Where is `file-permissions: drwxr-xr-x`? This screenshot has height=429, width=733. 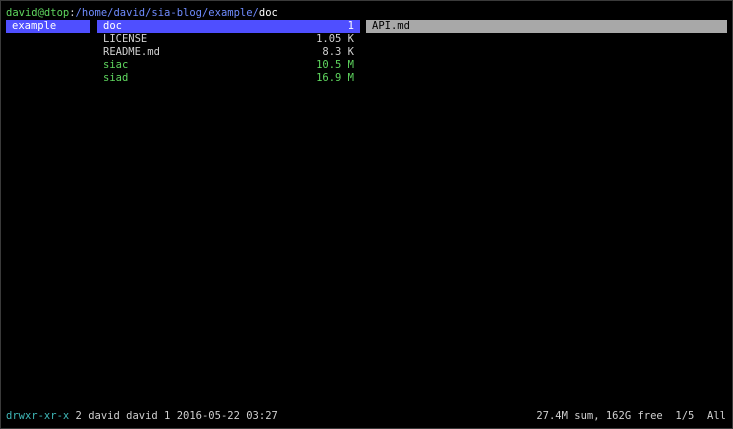
file-permissions: drwxr-xr-x is located at coordinates (38, 416).